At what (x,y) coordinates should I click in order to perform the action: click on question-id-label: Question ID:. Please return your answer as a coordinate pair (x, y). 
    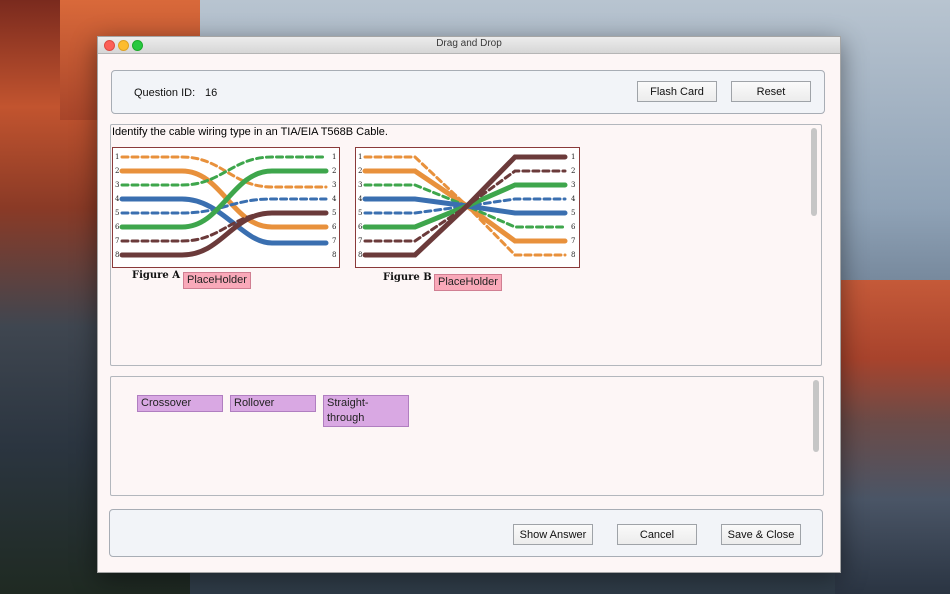
    Looking at the image, I should click on (165, 93).